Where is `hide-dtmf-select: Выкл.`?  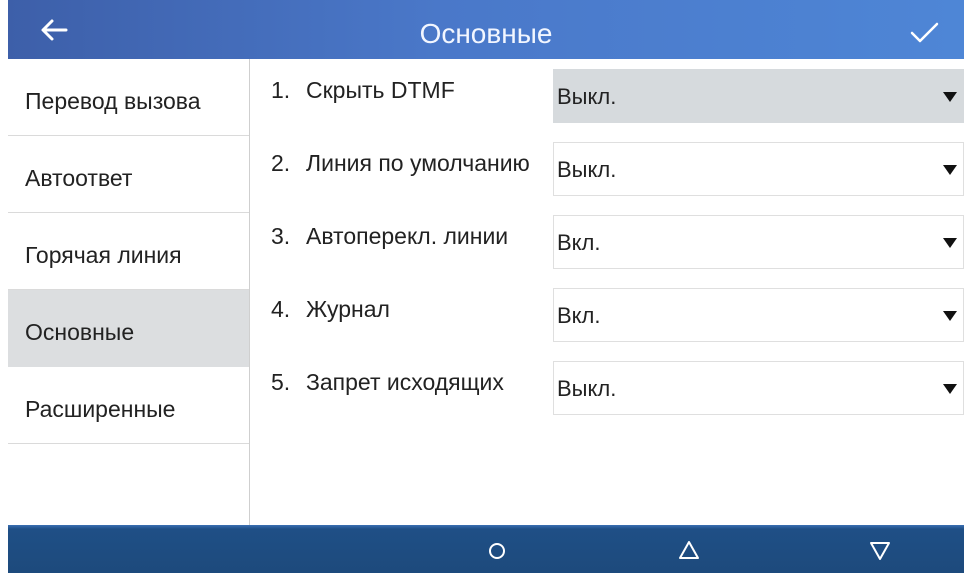 hide-dtmf-select: Выкл. is located at coordinates (758, 96).